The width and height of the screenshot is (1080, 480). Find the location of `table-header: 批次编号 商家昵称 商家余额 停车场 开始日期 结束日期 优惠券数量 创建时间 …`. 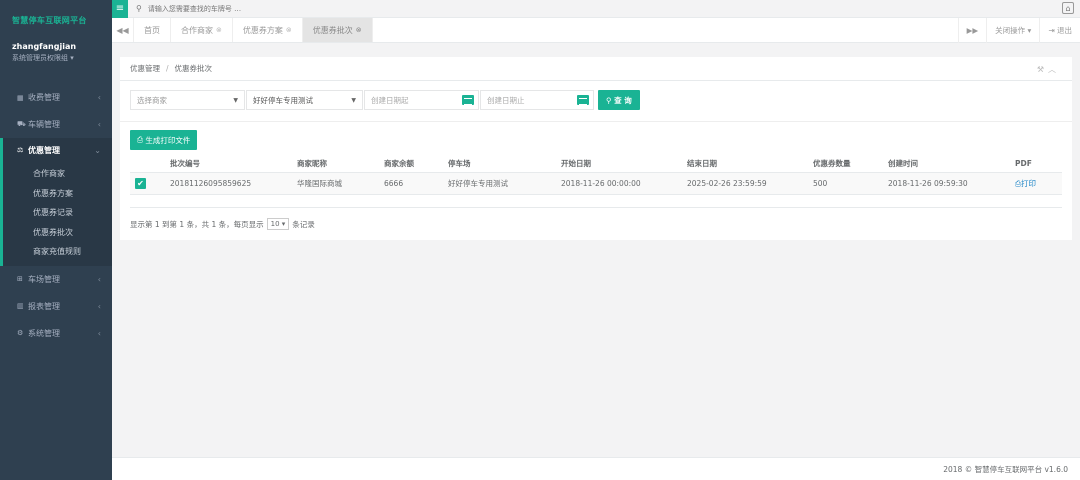

table-header: 批次编号 商家昵称 商家余额 停车场 开始日期 结束日期 优惠券数量 创建时间 … is located at coordinates (596, 163).